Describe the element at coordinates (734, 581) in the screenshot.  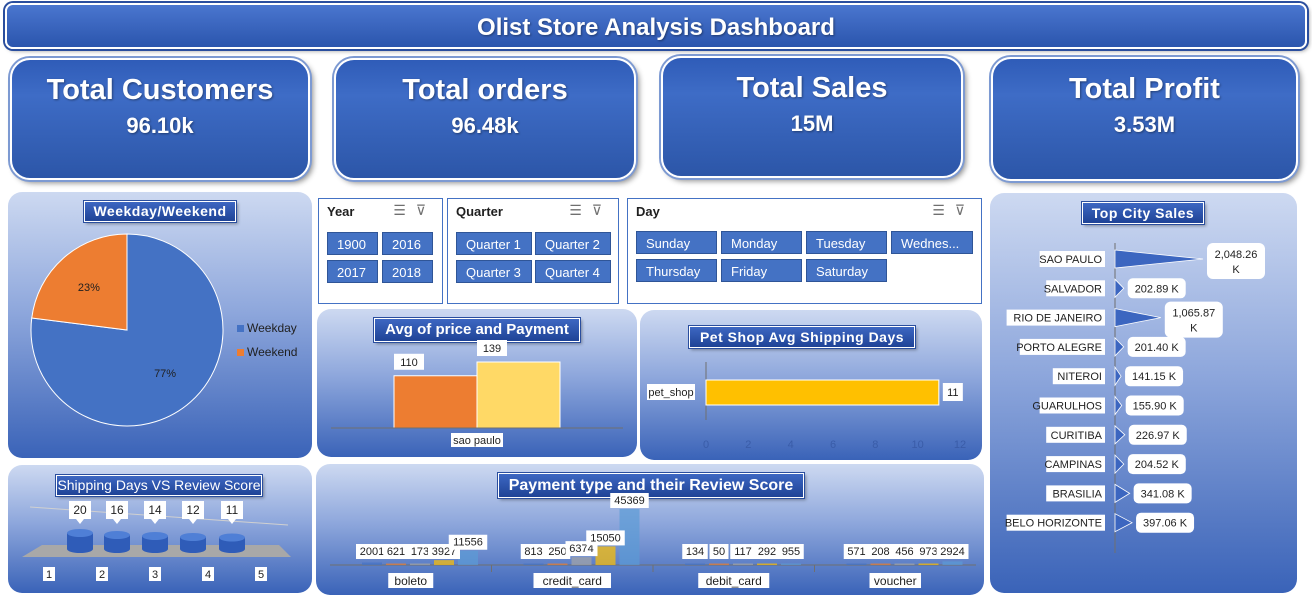
I see `category-label: debit_card` at that location.